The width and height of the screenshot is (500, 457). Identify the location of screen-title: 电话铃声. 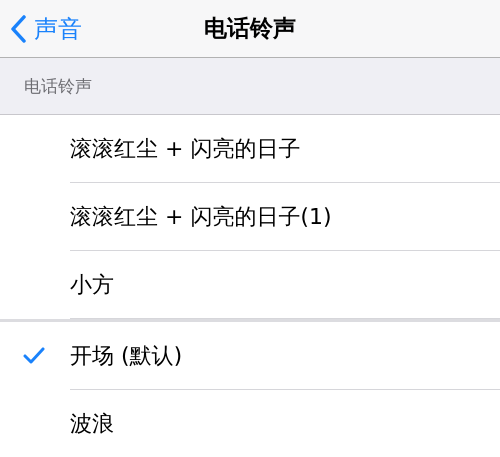
(250, 29).